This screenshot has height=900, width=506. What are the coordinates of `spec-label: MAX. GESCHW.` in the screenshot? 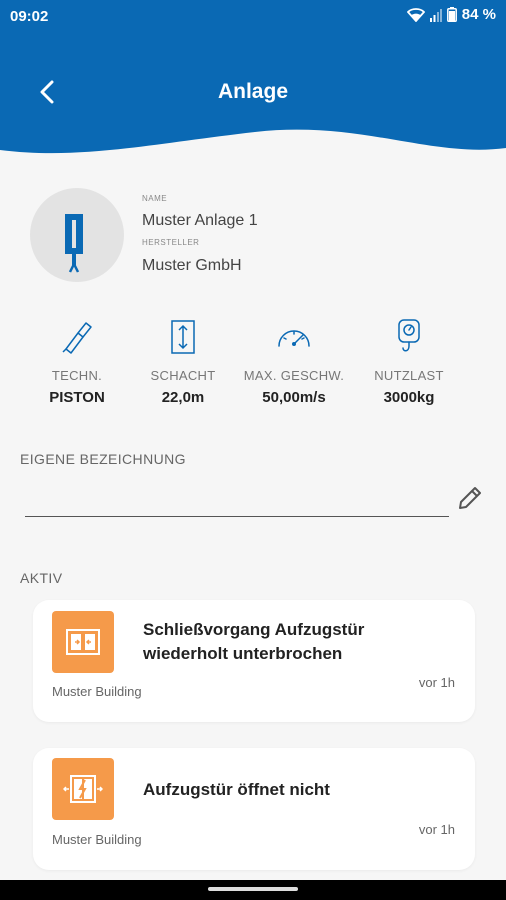 It's located at (294, 375).